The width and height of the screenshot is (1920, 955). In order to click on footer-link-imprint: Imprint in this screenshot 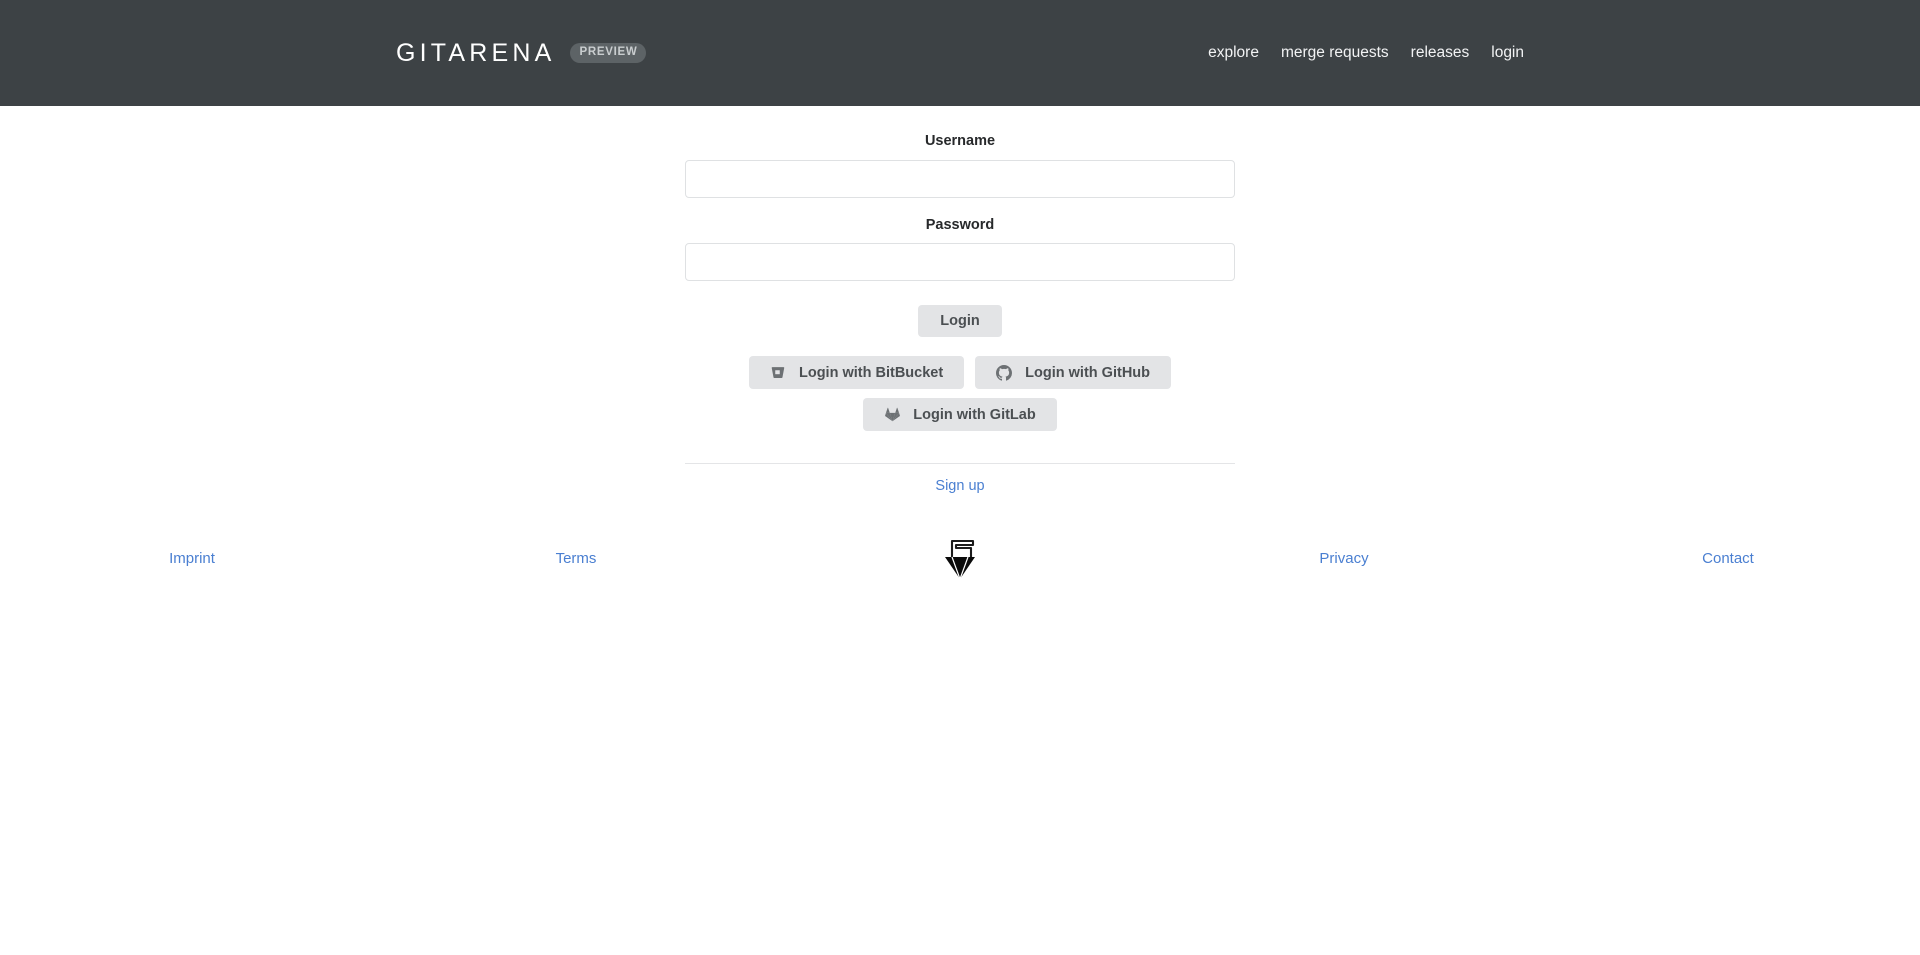, I will do `click(192, 558)`.